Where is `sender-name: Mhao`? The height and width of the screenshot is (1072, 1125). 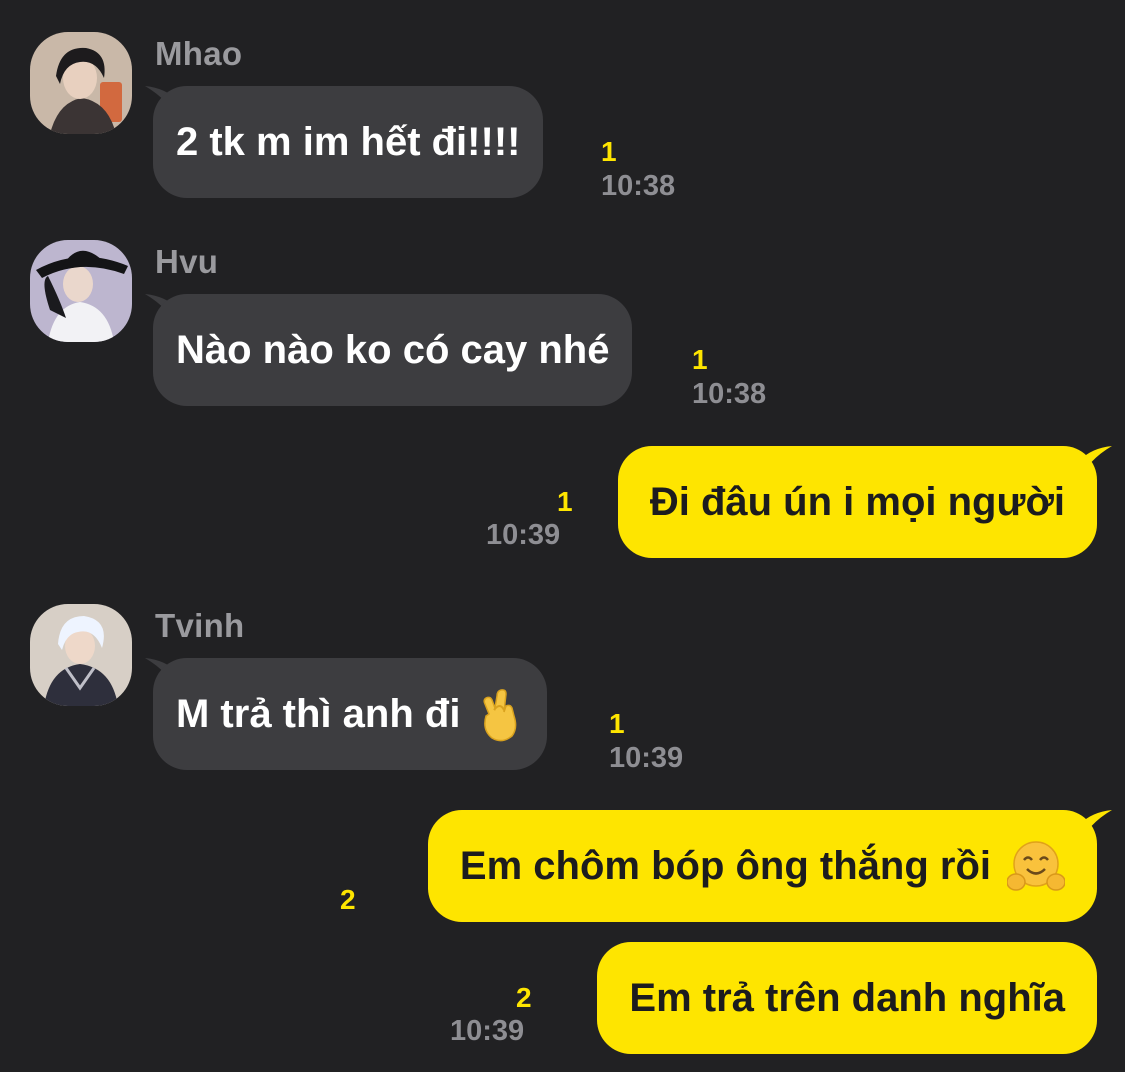
sender-name: Mhao is located at coordinates (199, 53).